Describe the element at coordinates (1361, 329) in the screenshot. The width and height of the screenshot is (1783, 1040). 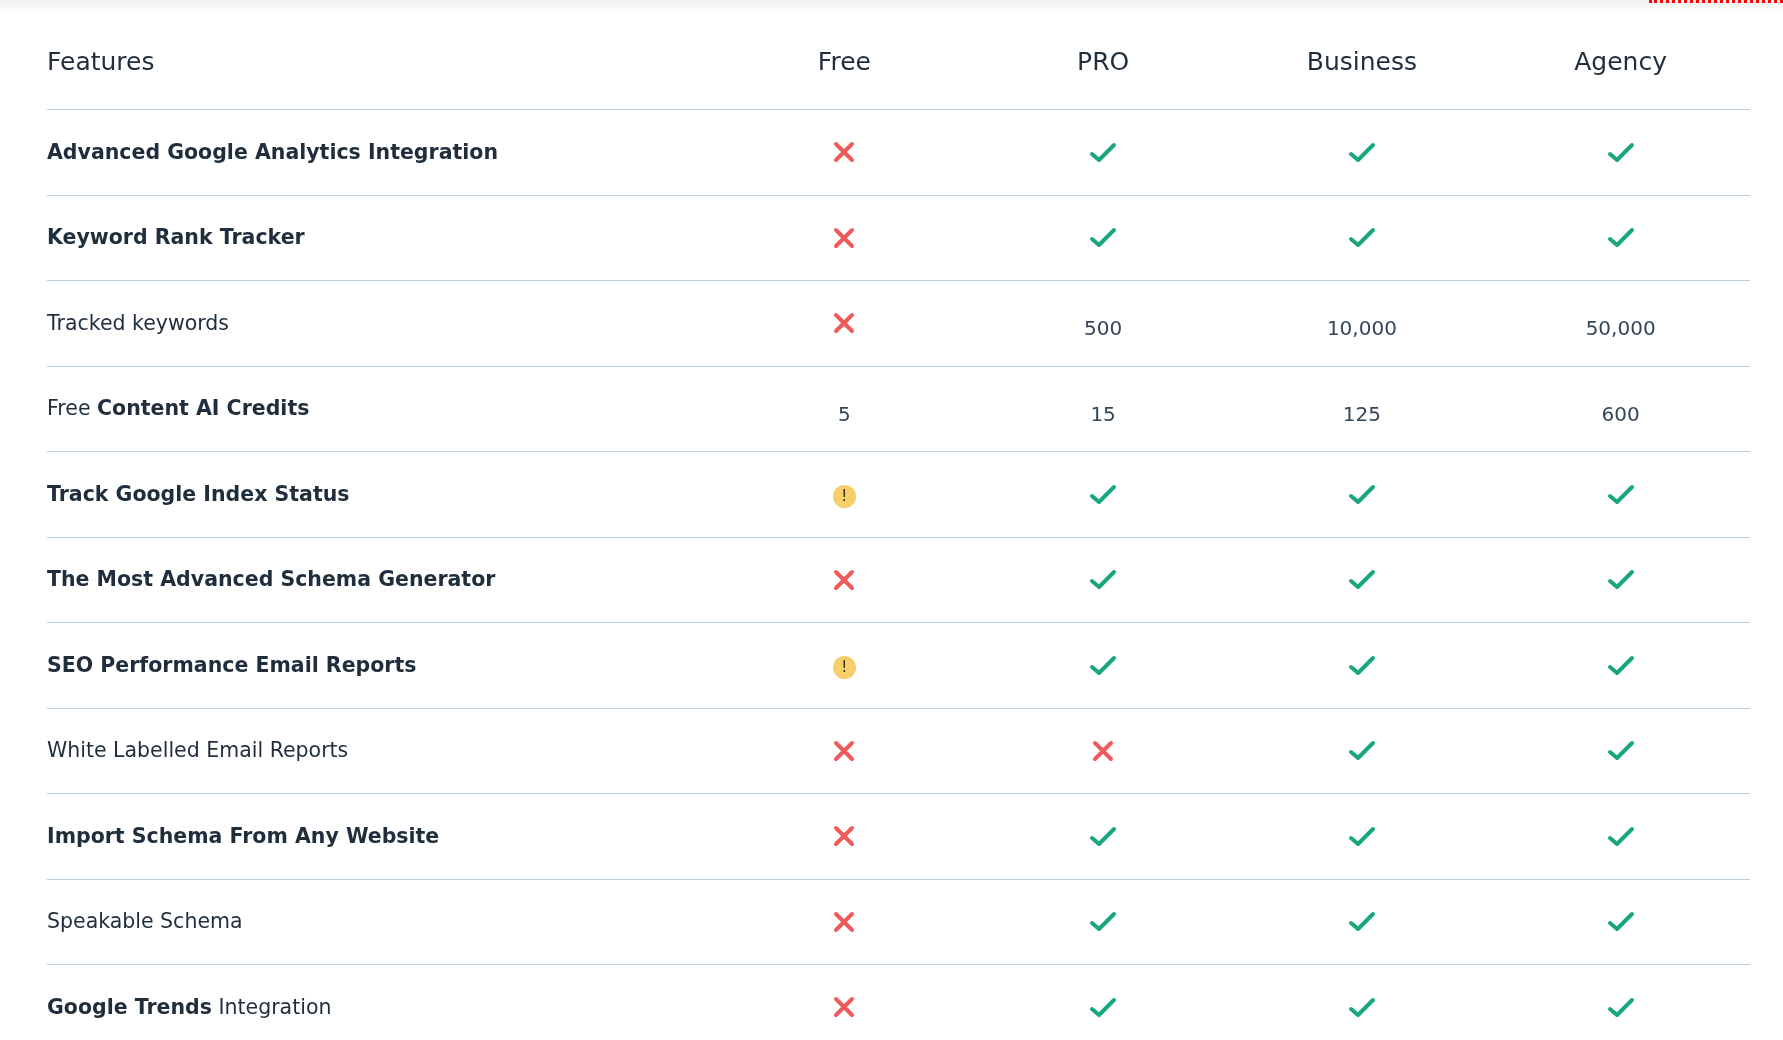
I see `value-text: 10,000` at that location.